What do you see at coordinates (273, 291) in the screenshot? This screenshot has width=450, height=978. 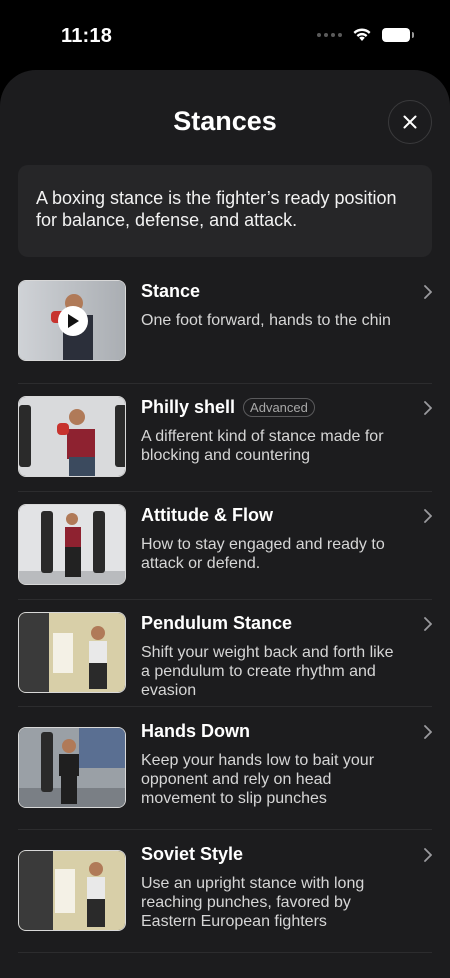 I see `item-title: Stance` at bounding box center [273, 291].